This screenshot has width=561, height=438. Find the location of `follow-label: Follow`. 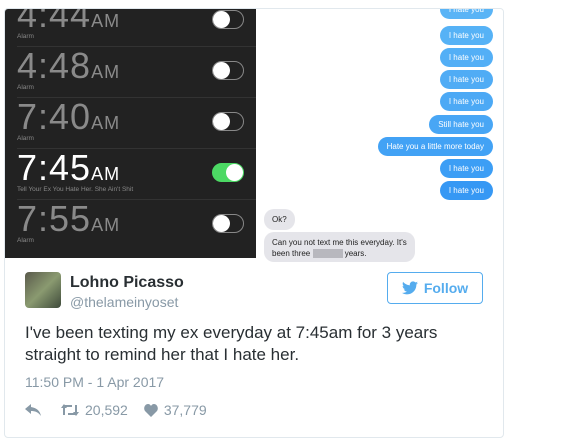

follow-label: Follow is located at coordinates (446, 288).